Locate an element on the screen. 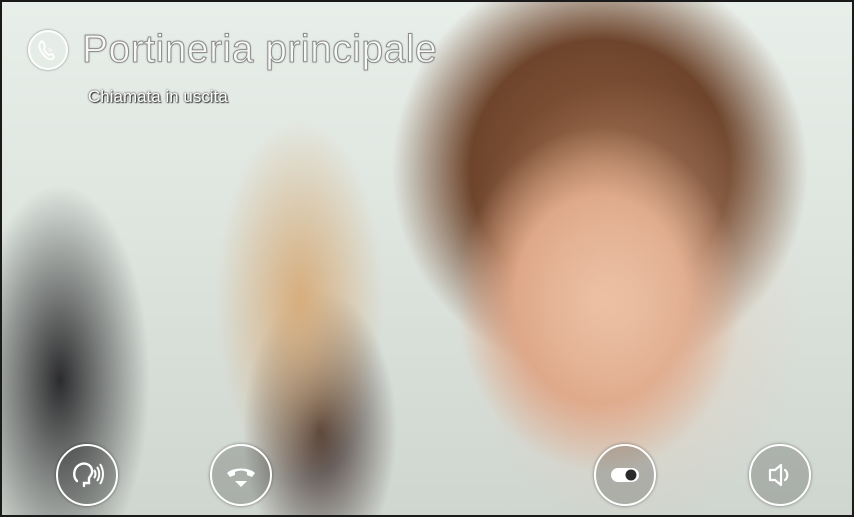  video-toggle-button is located at coordinates (625, 475).